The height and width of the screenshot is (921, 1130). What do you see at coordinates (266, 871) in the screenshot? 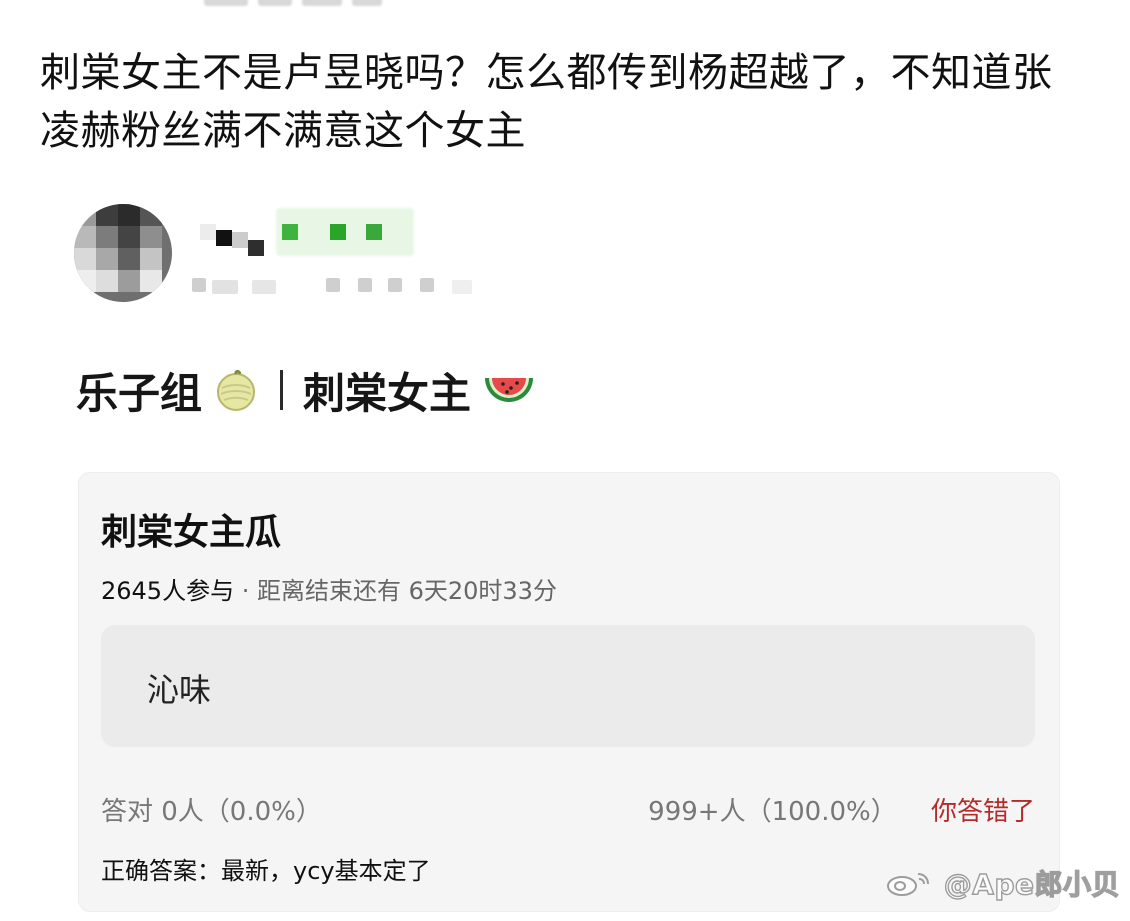
I see `correct-answer: 正确答案：最新，ycy基本定了` at bounding box center [266, 871].